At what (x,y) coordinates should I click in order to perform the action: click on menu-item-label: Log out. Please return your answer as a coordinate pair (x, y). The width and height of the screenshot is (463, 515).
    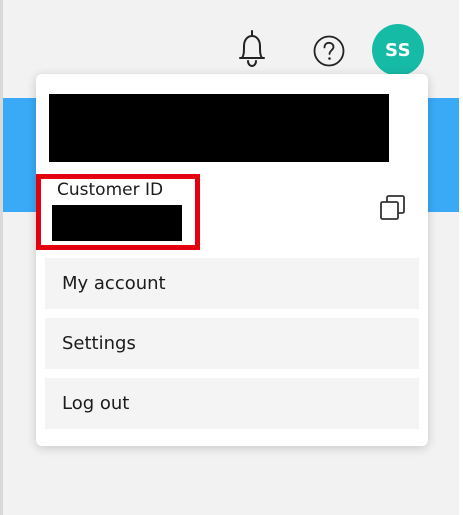
    Looking at the image, I should click on (96, 403).